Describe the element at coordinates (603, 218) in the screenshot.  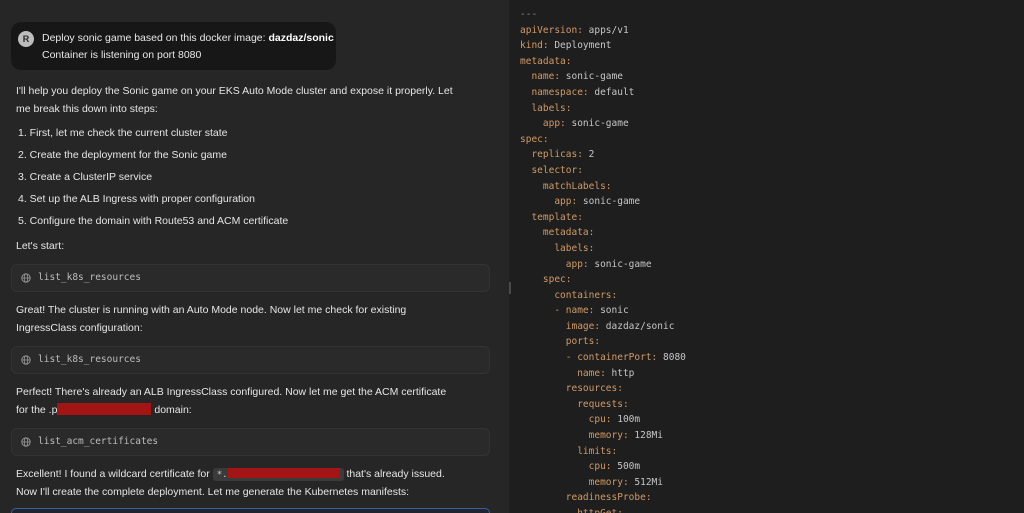
I see `yaml-line: template:` at that location.